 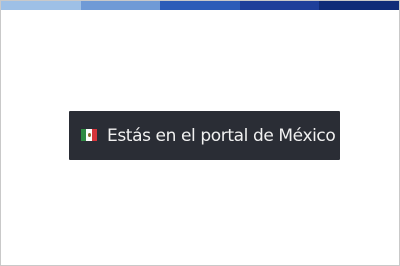 I want to click on flag-stripe-red, so click(x=94, y=135).